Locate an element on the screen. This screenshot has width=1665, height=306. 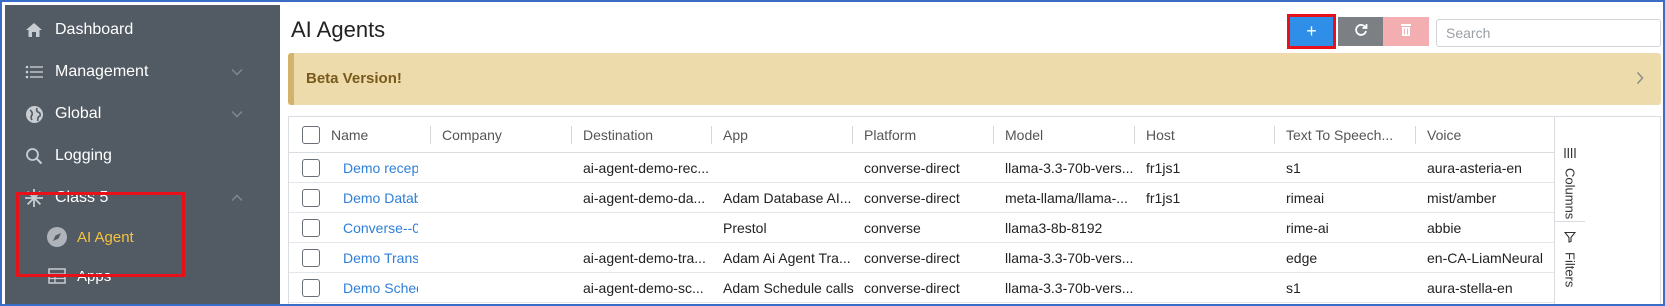
app-cell is located at coordinates (789, 168).